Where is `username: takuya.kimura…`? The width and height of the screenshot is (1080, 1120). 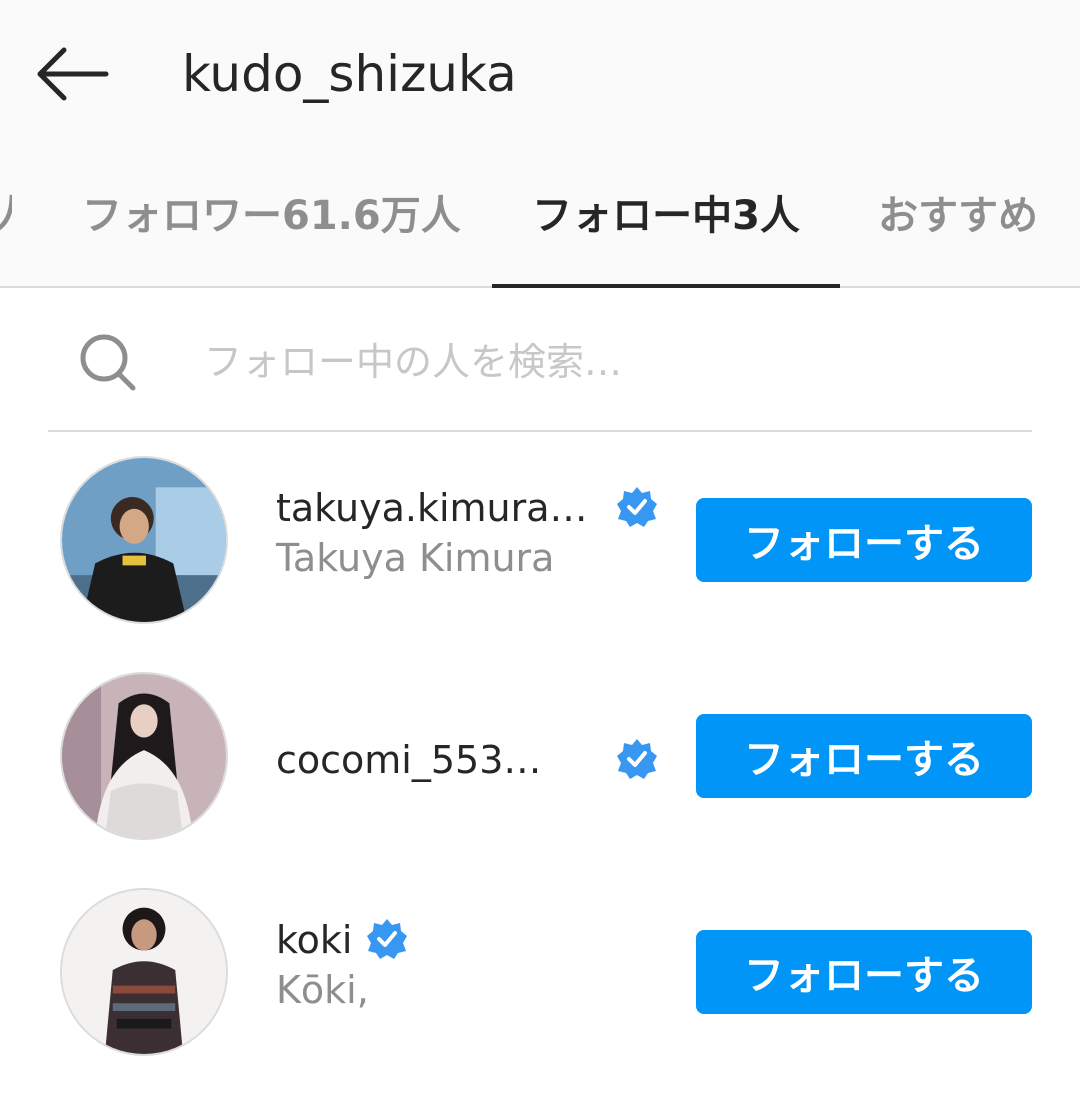
username: takuya.kimura… is located at coordinates (432, 508).